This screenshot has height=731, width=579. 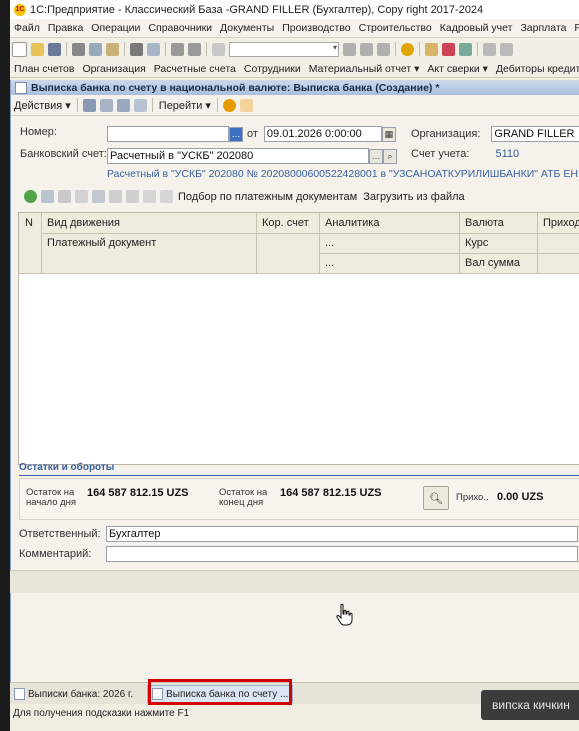 What do you see at coordinates (115, 28) in the screenshot?
I see `menu-operations: Операции` at bounding box center [115, 28].